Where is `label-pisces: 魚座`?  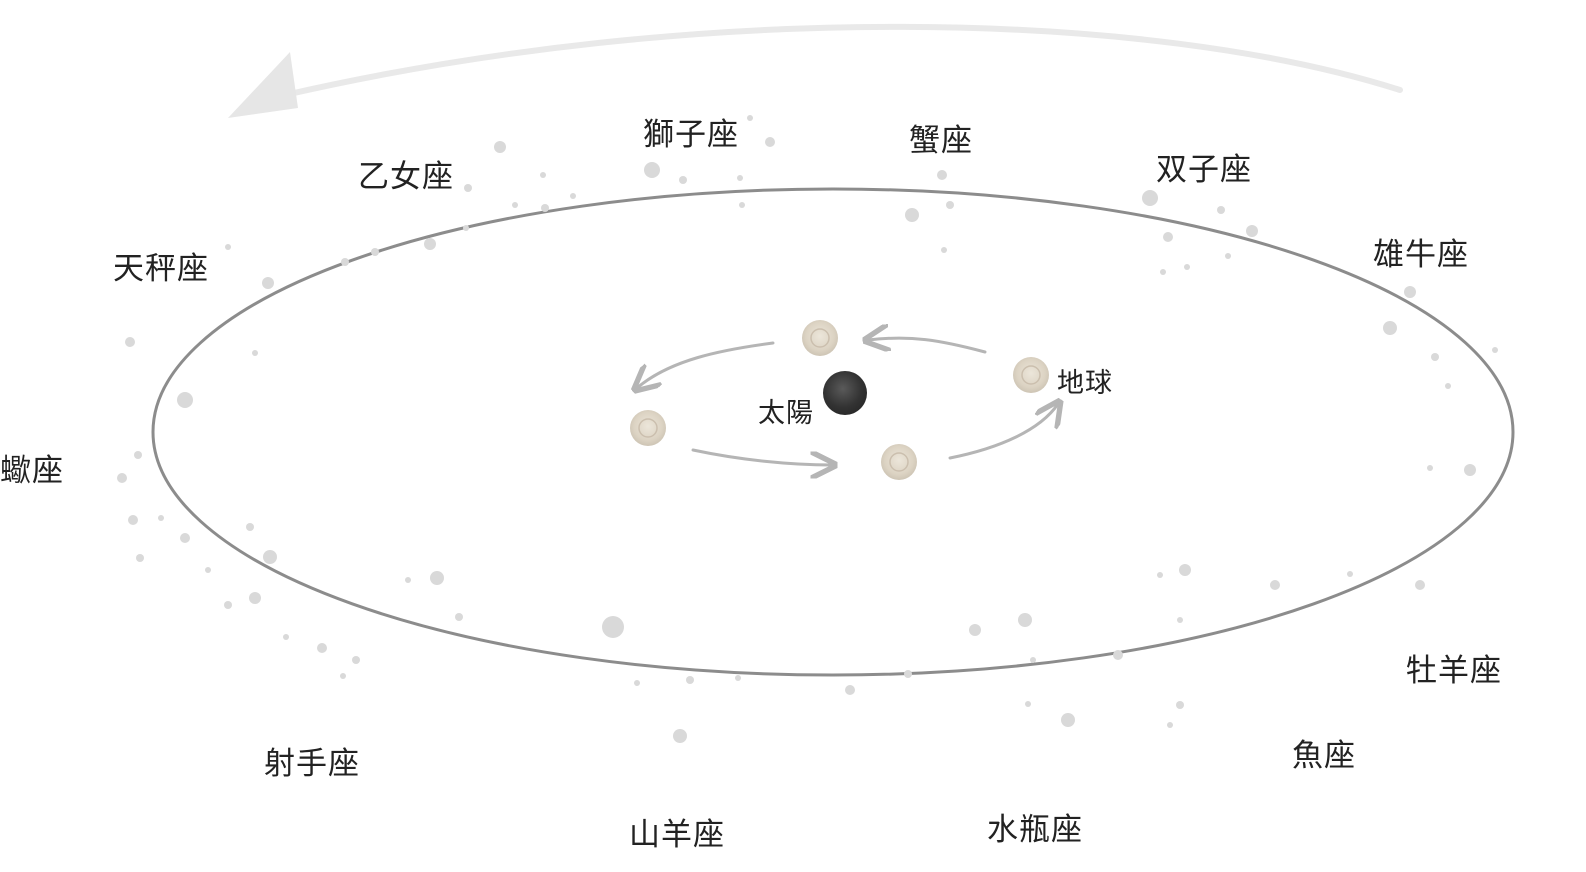
label-pisces: 魚座 is located at coordinates (1324, 756).